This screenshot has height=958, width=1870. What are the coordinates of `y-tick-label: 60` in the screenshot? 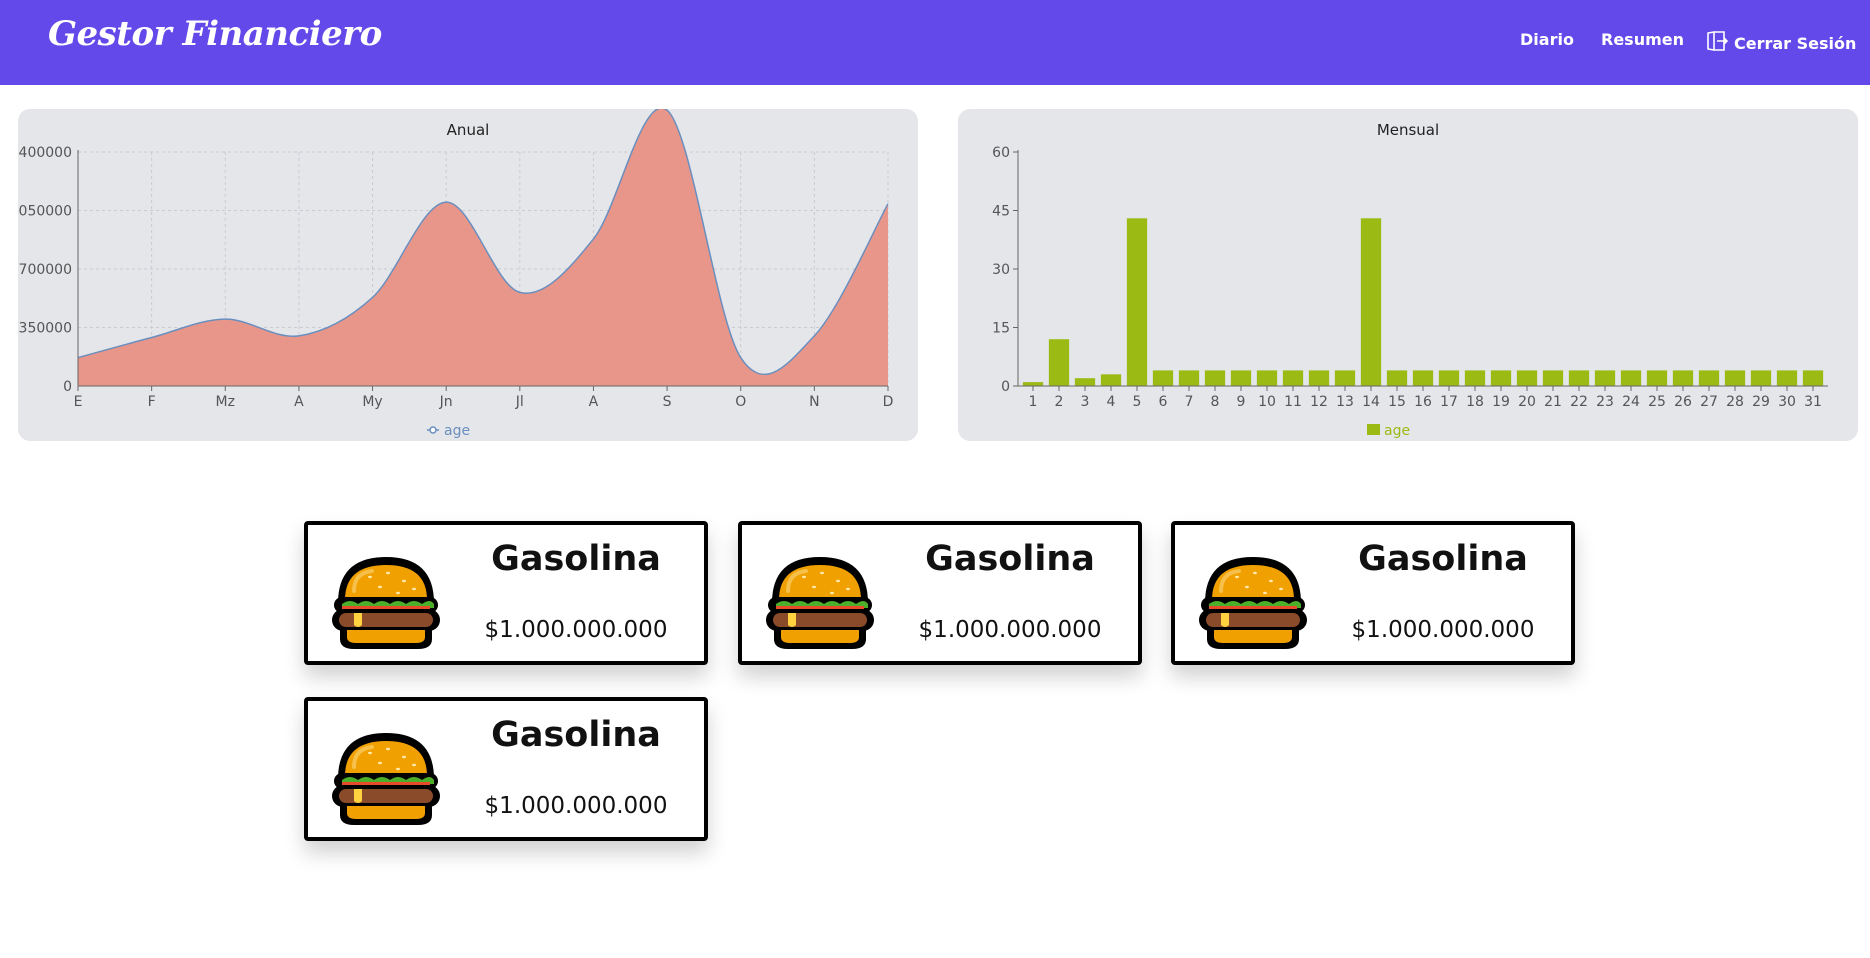 It's located at (1001, 153).